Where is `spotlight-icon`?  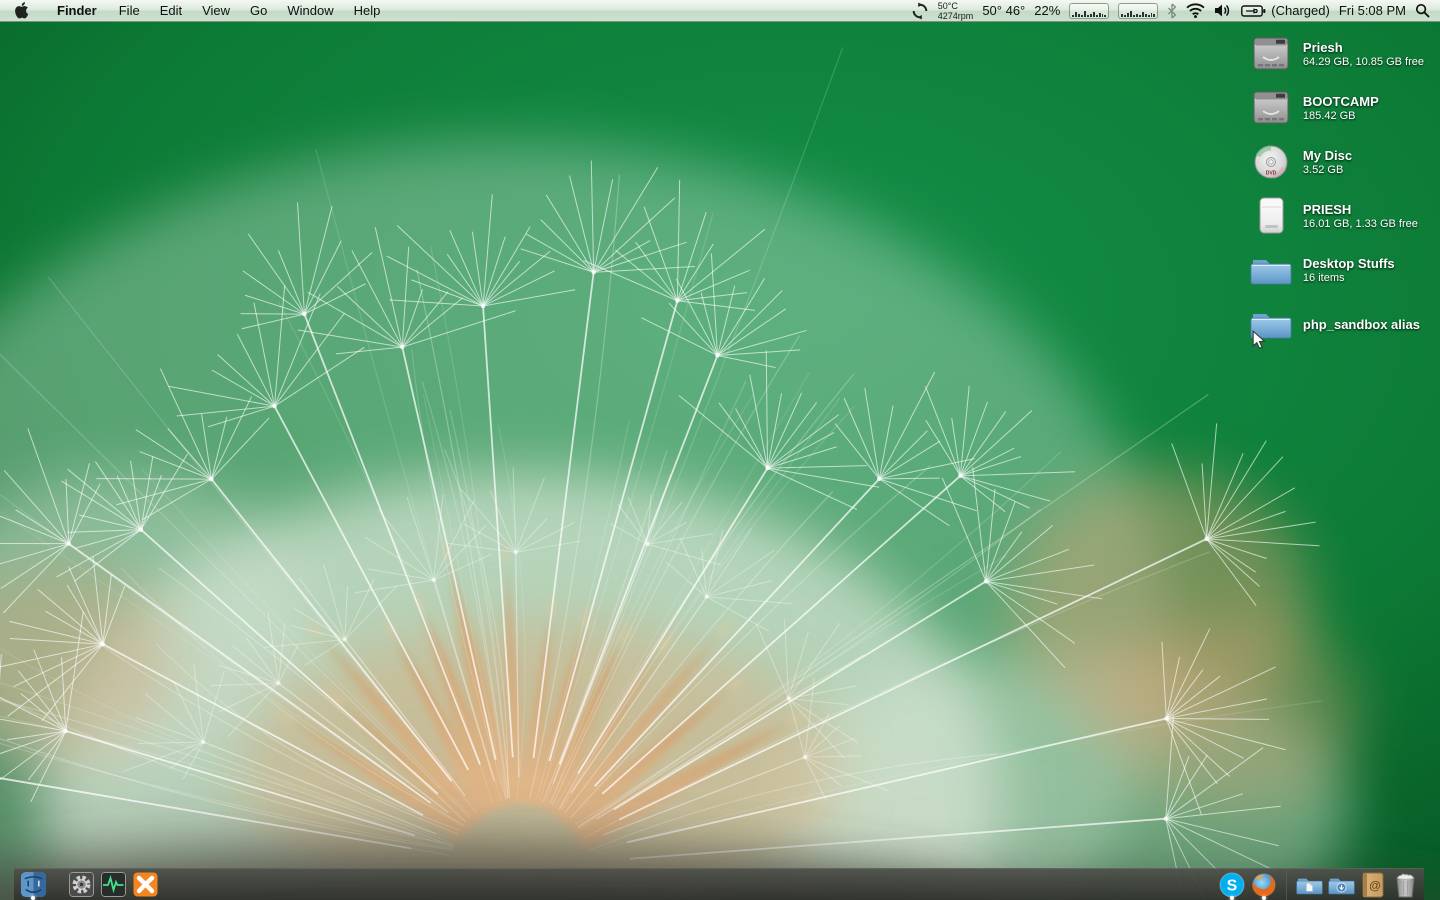 spotlight-icon is located at coordinates (1422, 10).